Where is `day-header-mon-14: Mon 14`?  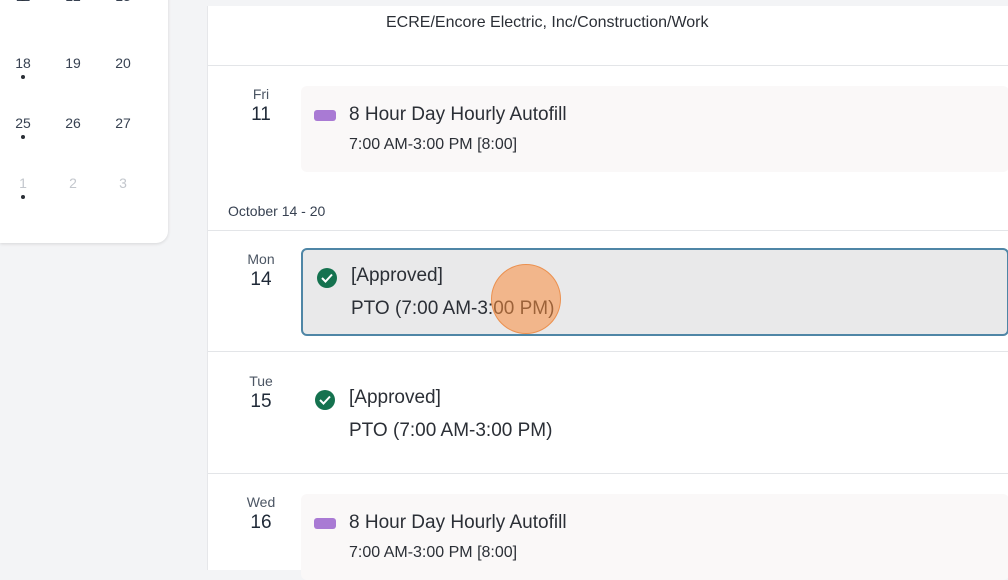
day-header-mon-14: Mon 14 is located at coordinates (261, 271).